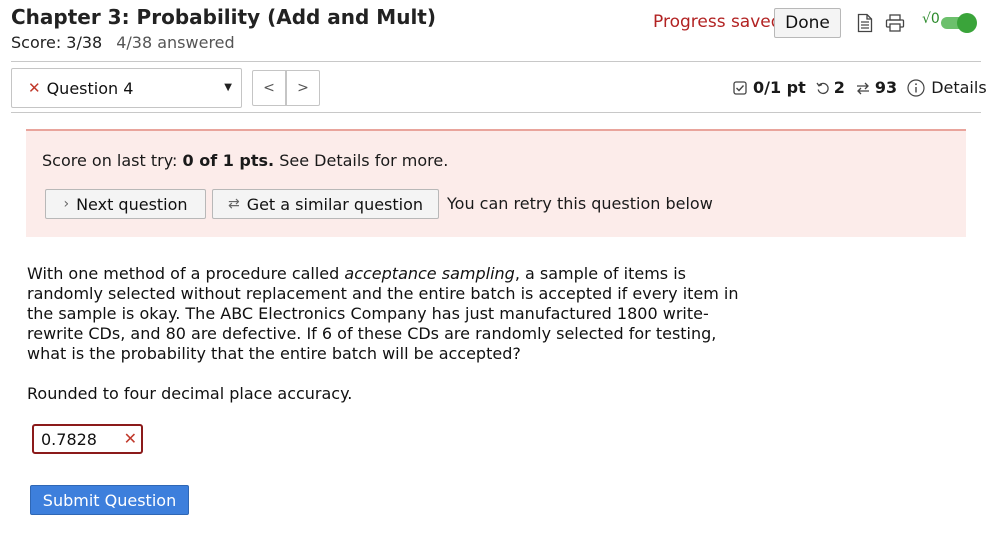  I want to click on retry-icon, so click(822, 88).